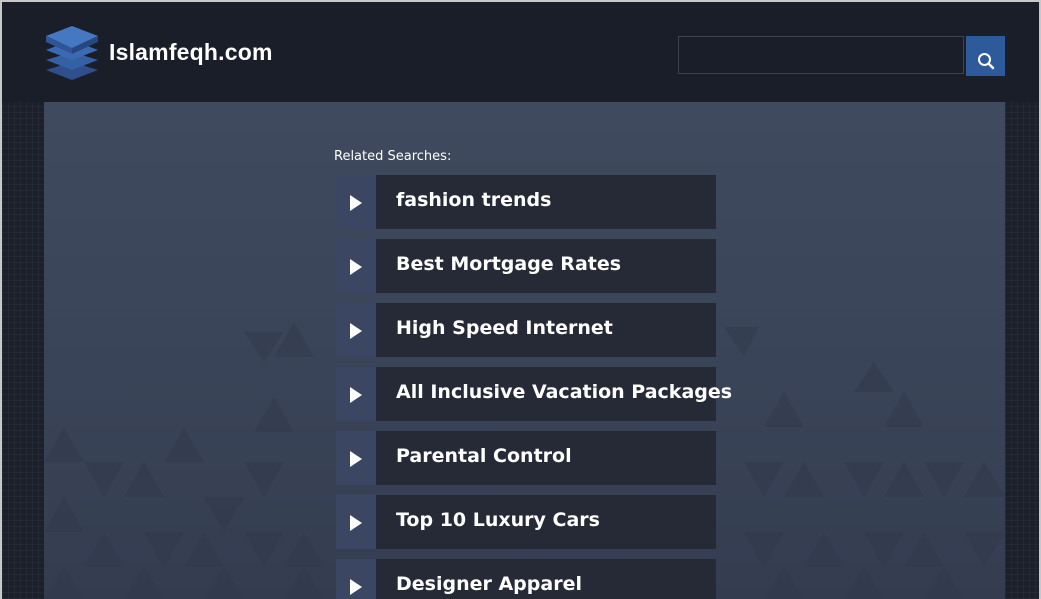 The width and height of the screenshot is (1041, 599). Describe the element at coordinates (509, 264) in the screenshot. I see `related-search-label: Best Mortgage Rates` at that location.